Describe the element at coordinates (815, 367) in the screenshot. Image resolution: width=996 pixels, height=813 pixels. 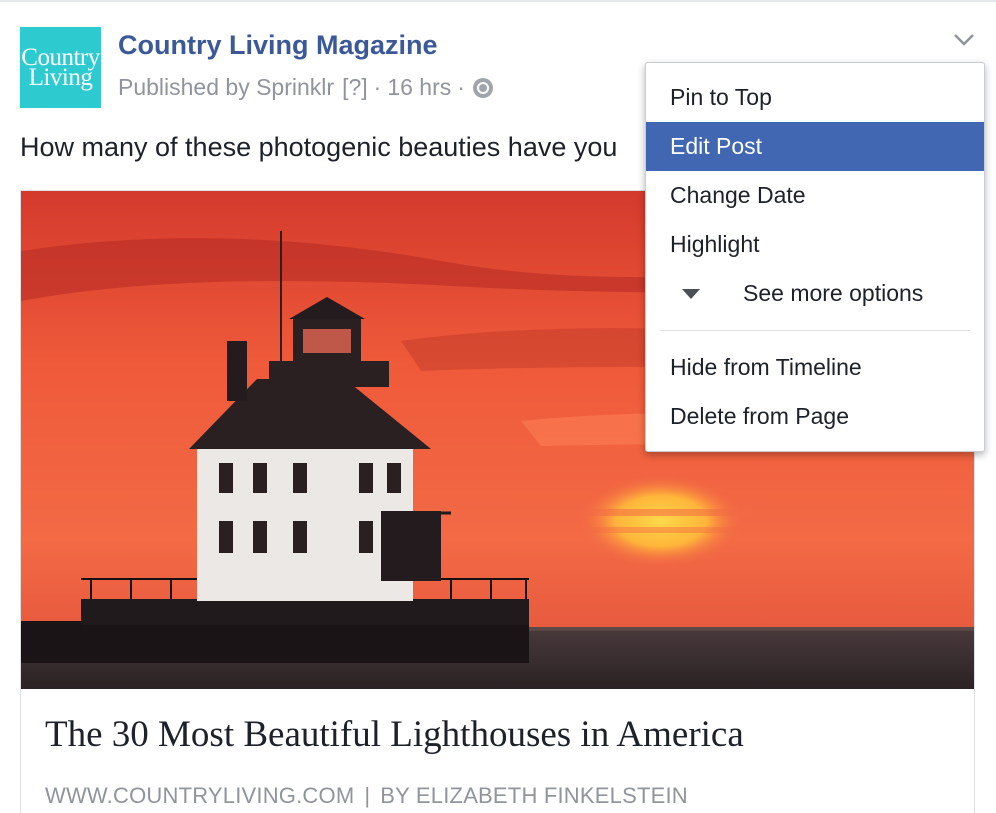
I see `menu-item-hide-from-timeline: Hide from Timeline` at that location.